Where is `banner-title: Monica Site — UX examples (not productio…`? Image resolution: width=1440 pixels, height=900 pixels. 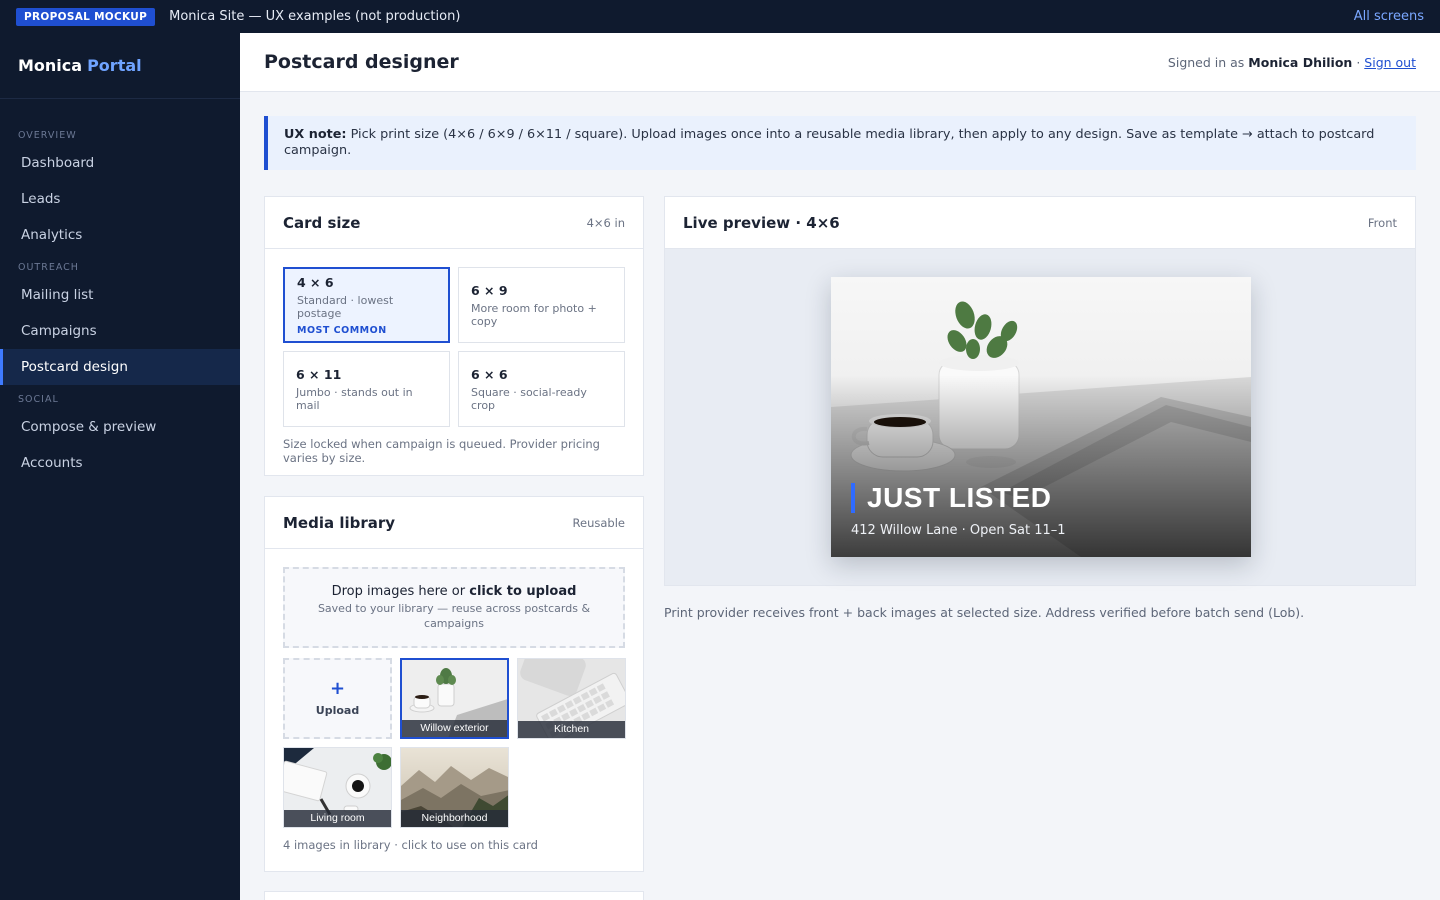
banner-title: Monica Site — UX examples (not productio… is located at coordinates (315, 16).